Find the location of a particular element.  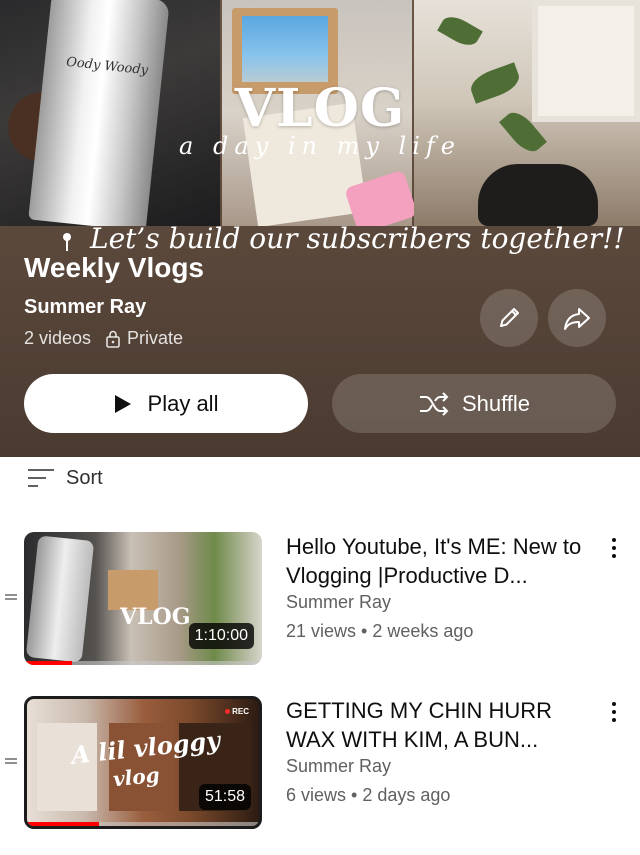

play-all-button: Play all is located at coordinates (166, 403).